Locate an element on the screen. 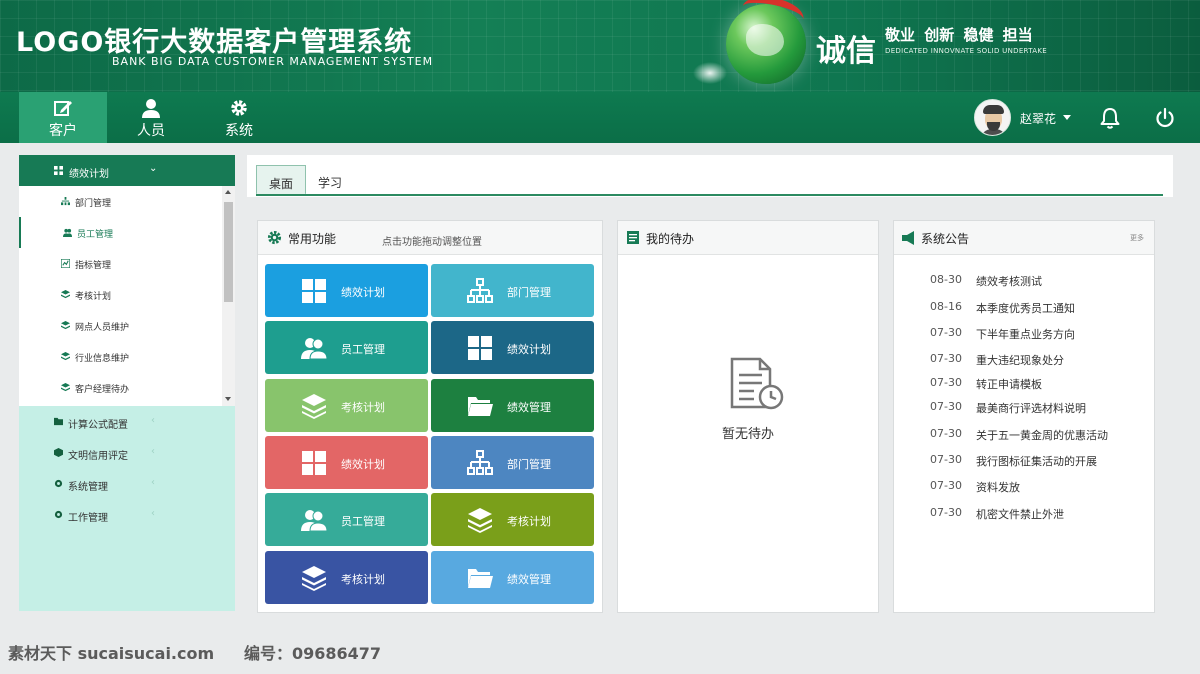 The height and width of the screenshot is (674, 1200). sidebar-item-branch-staff: 网点人员维护 is located at coordinates (119, 325).